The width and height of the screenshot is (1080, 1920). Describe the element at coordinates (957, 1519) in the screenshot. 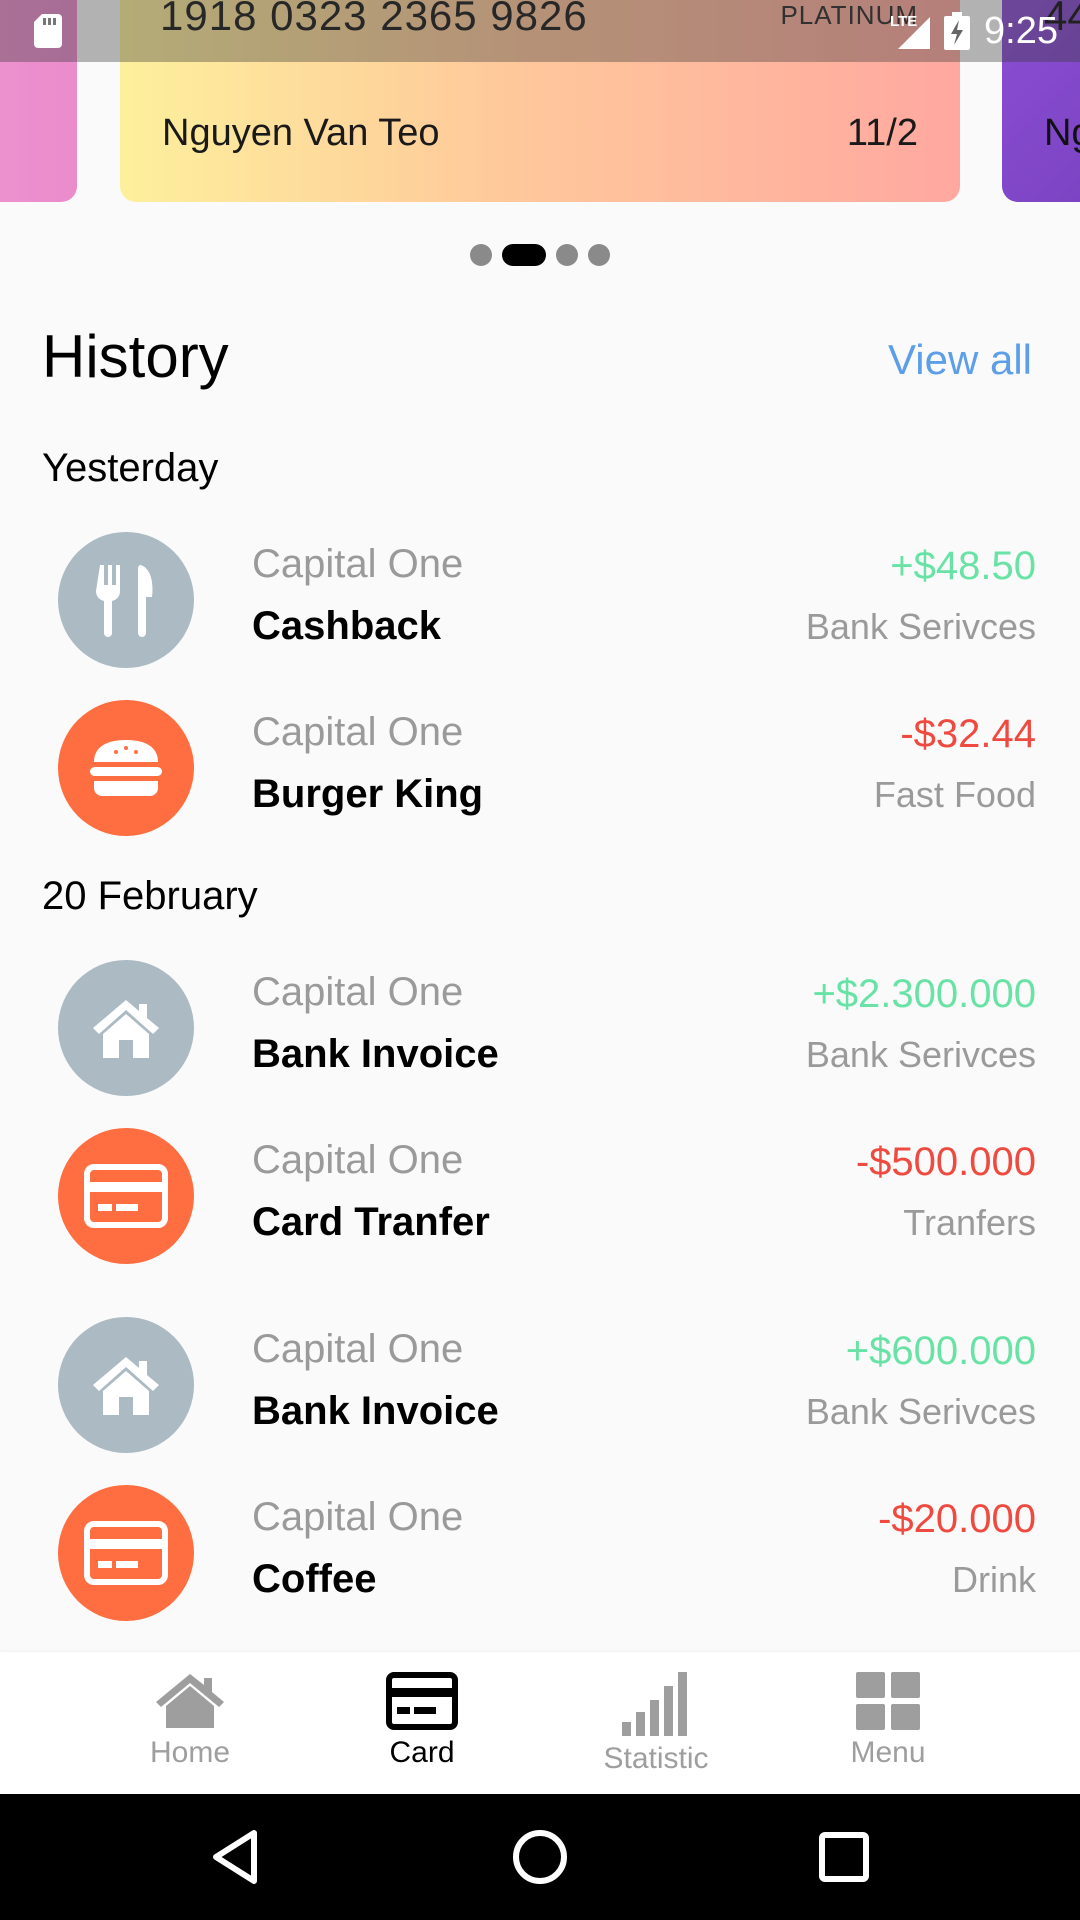

I see `transaction-amount: -$20.000` at that location.